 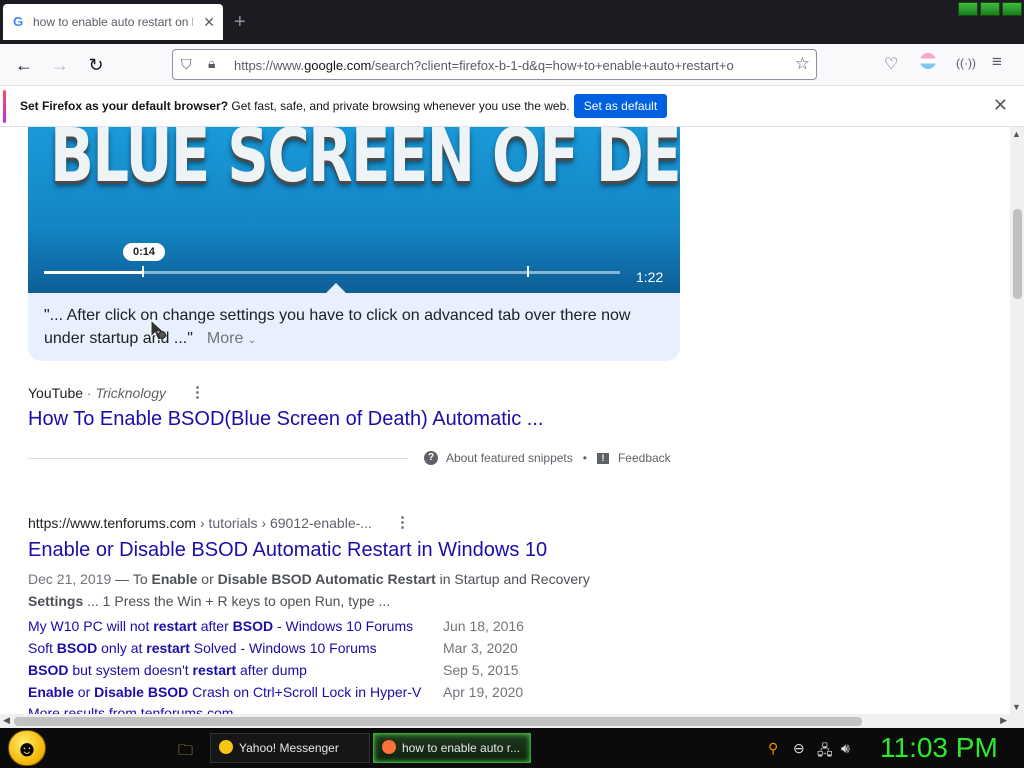 What do you see at coordinates (773, 748) in the screenshot?
I see `search-tray-icon: ⚲` at bounding box center [773, 748].